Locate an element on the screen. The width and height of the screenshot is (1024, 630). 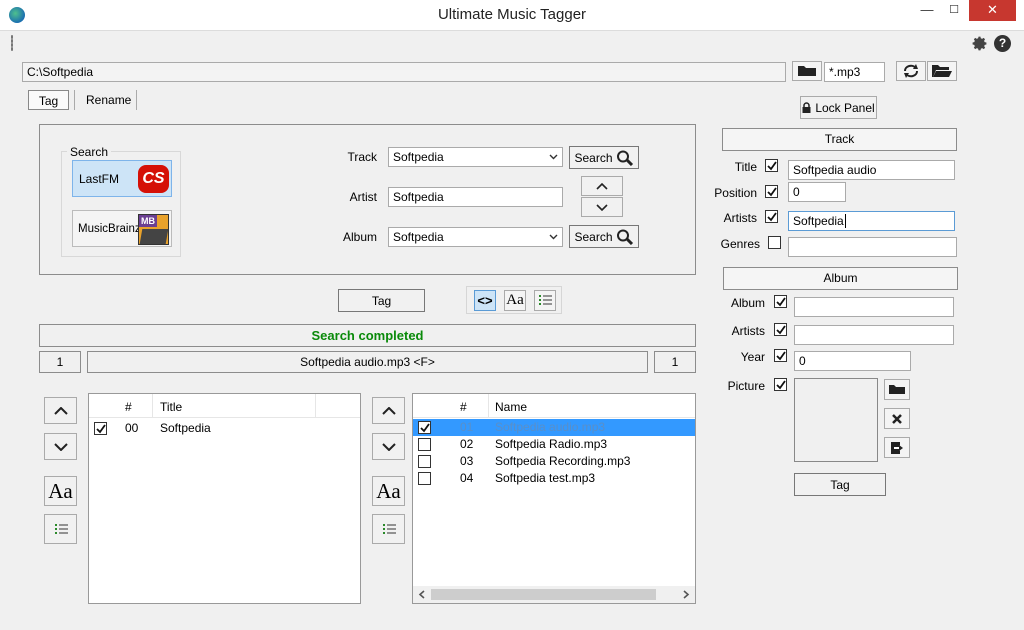
left-count: 1 is located at coordinates (60, 362).